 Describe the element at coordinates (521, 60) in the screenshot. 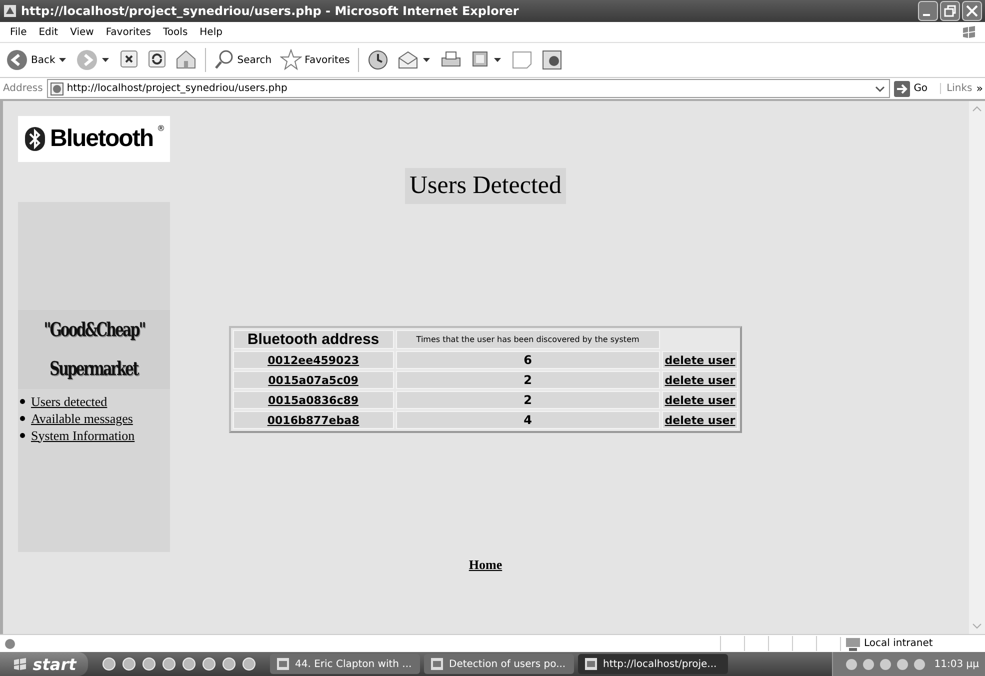

I see `note-icon` at that location.